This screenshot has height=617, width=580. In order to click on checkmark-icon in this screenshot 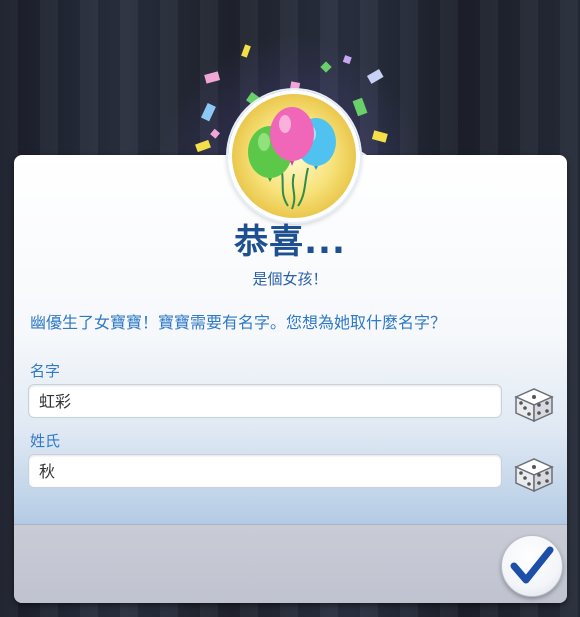, I will do `click(532, 565)`.